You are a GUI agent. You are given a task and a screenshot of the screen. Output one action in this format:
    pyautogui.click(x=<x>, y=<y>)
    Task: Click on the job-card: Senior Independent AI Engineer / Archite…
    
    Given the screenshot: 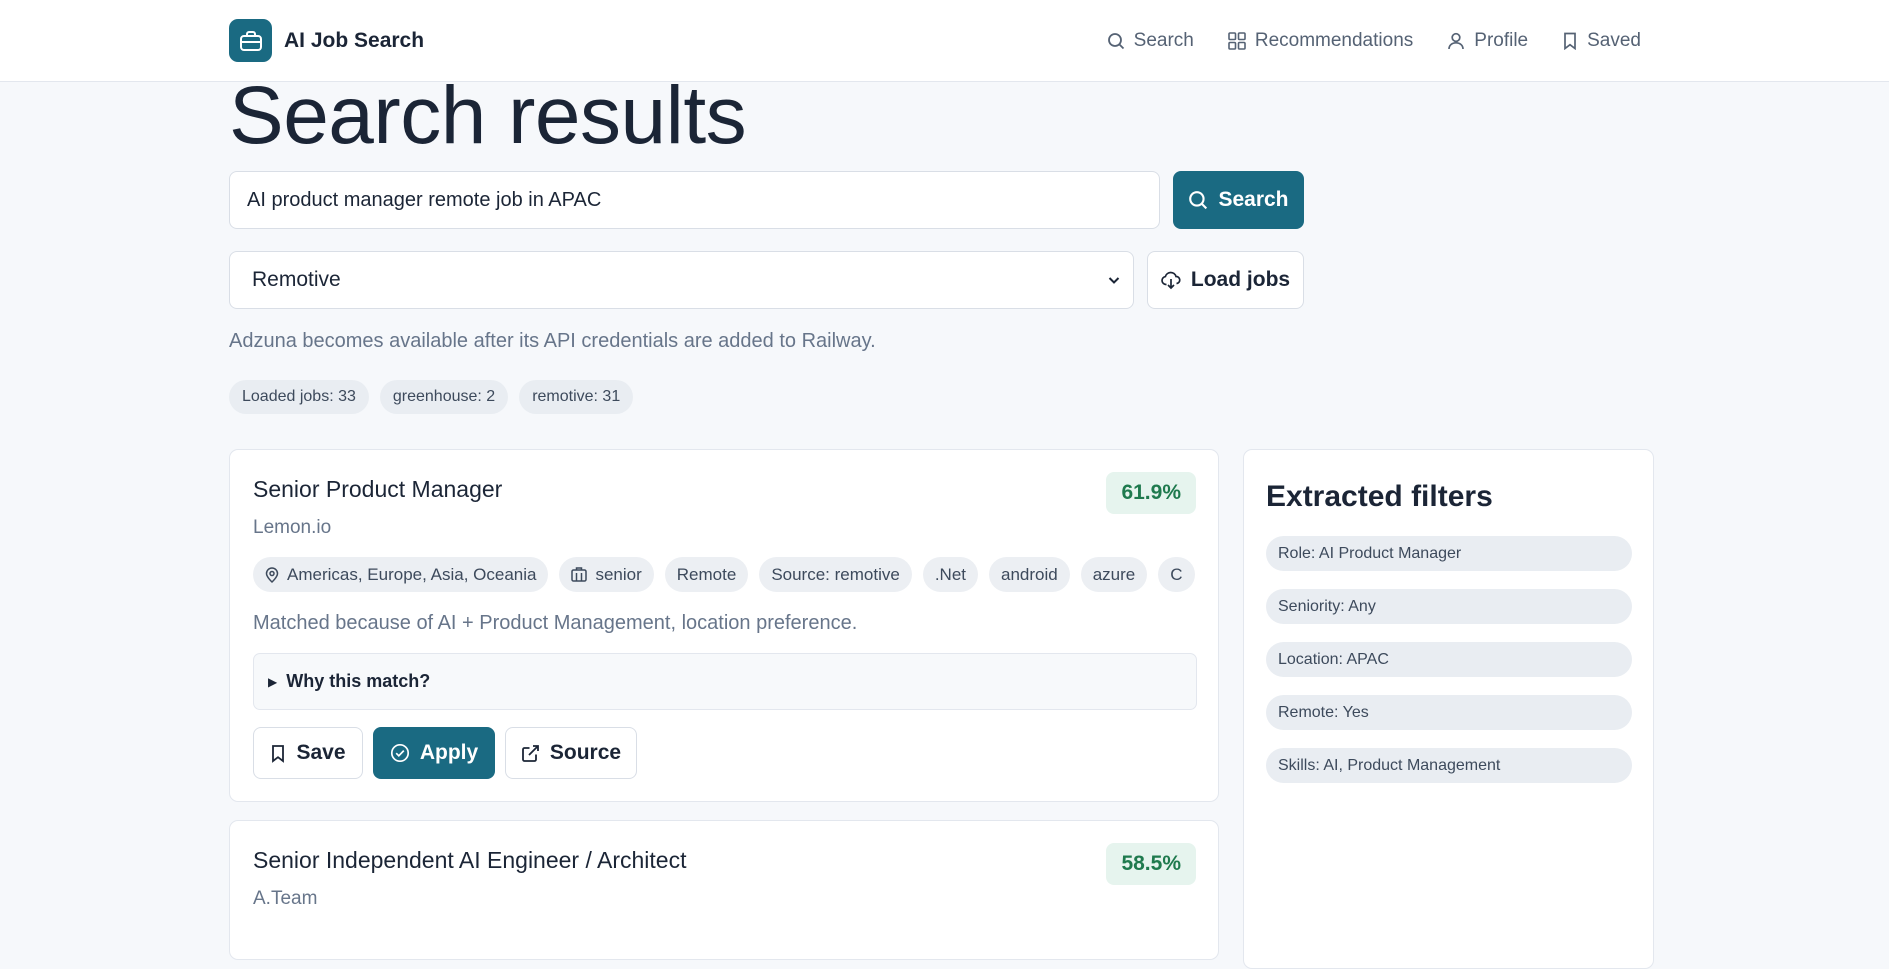 What is the action you would take?
    pyautogui.click(x=724, y=890)
    